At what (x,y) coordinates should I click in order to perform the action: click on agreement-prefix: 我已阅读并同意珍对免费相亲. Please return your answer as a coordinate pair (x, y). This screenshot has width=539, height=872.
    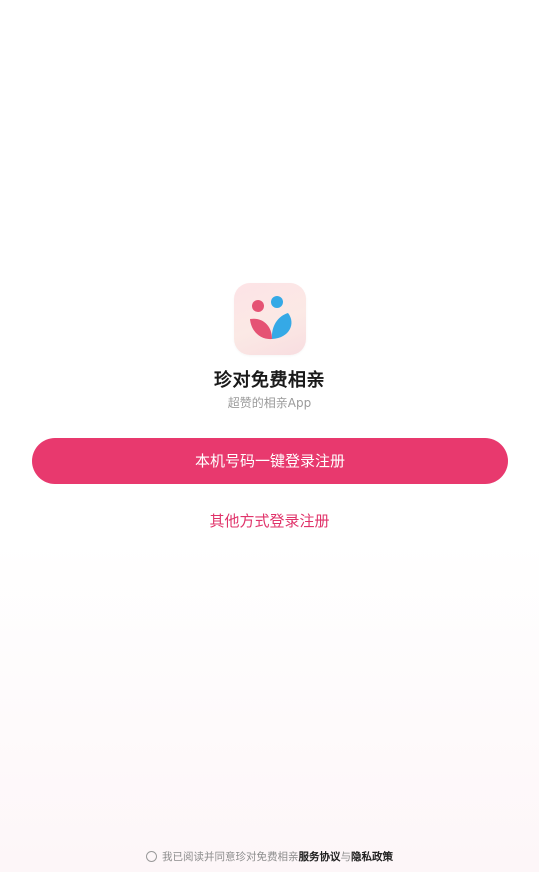
    Looking at the image, I should click on (230, 856).